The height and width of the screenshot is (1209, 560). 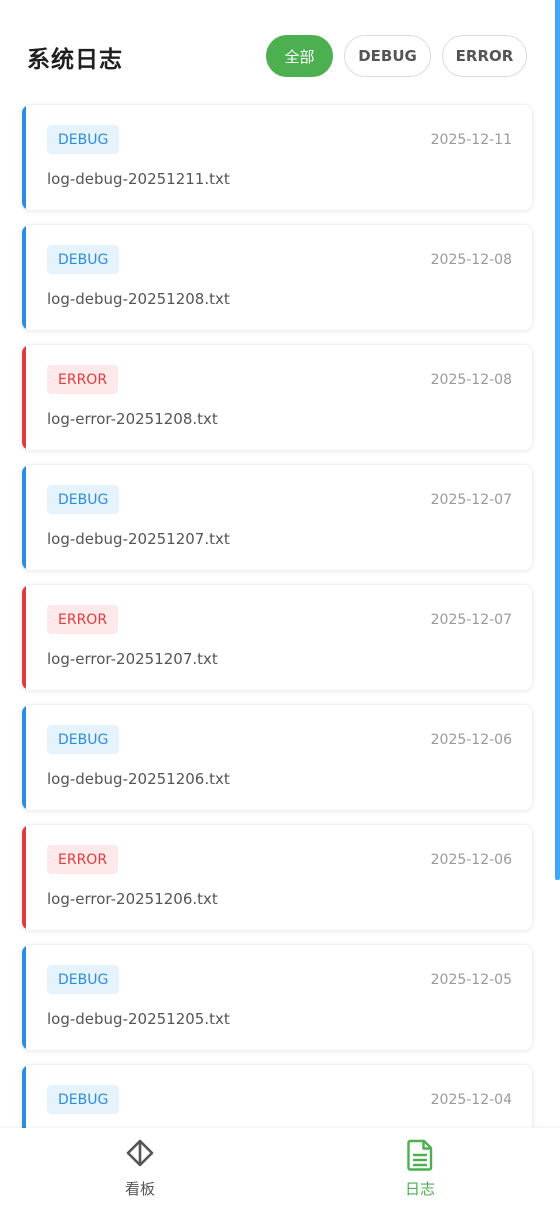 I want to click on nav-label-logs: 日志, so click(x=419, y=1189).